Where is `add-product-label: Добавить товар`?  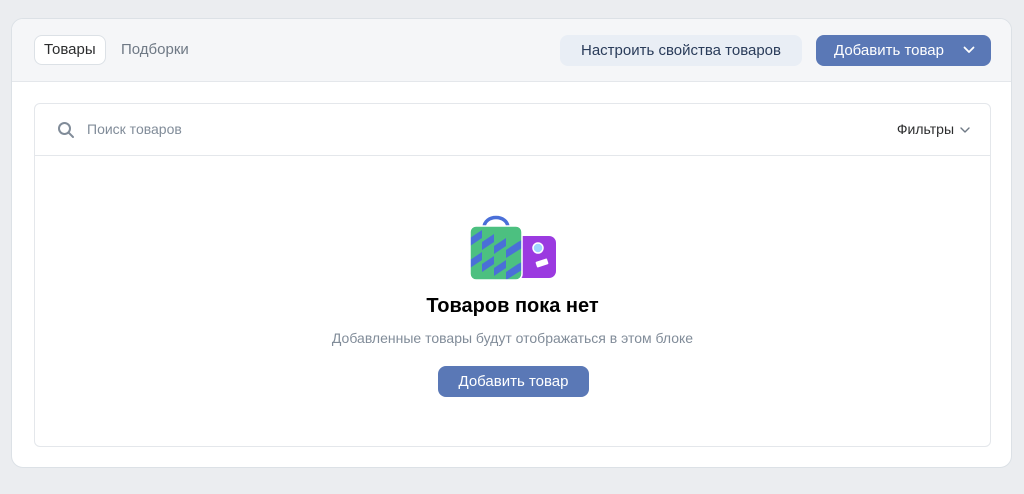
add-product-label: Добавить товар is located at coordinates (889, 50).